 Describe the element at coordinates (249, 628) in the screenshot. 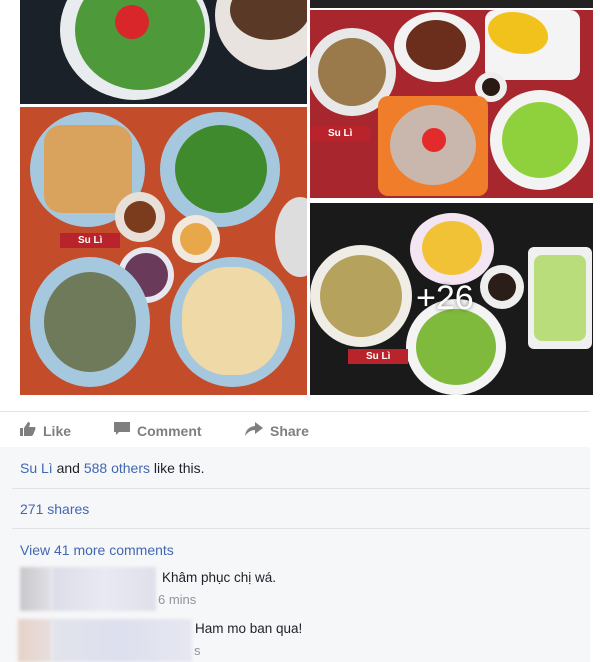

I see `comment-text: Ham mo ban qua!` at that location.